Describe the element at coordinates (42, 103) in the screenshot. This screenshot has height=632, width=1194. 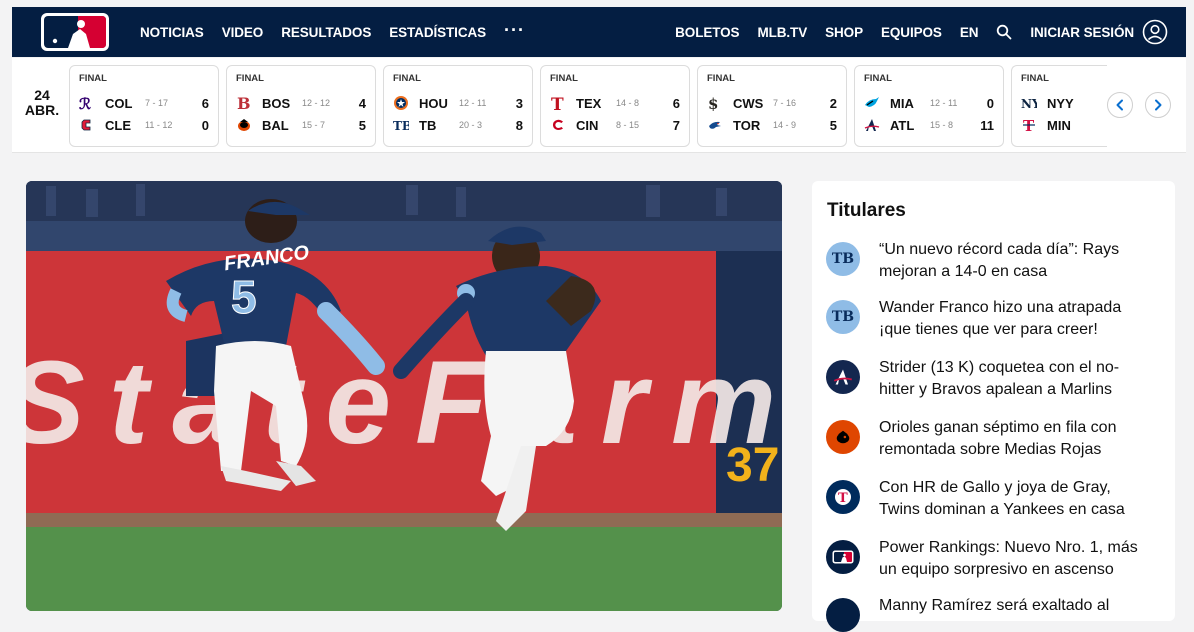
I see `scoreboard-date: 24 ABR.` at that location.